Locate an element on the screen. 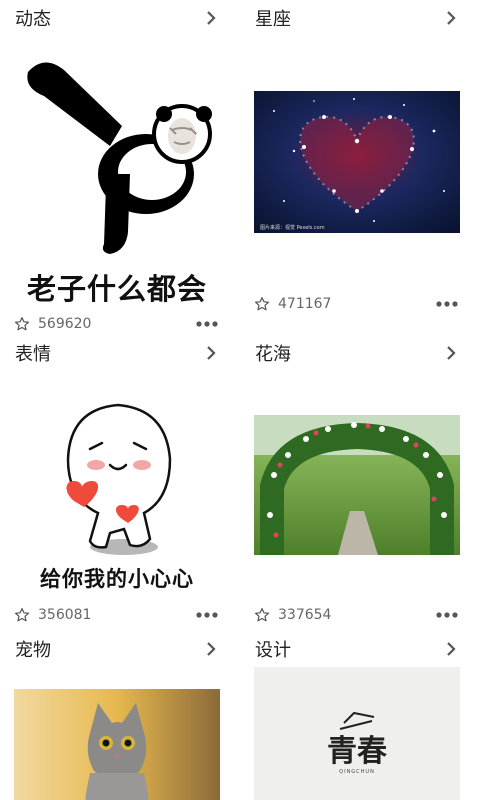  favorite-count: 337654 is located at coordinates (305, 615).